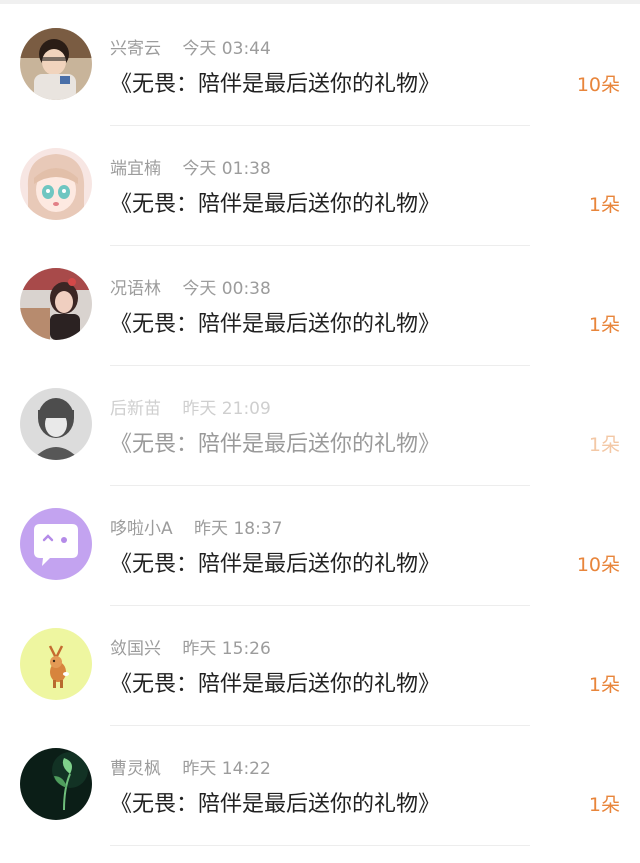 The height and width of the screenshot is (863, 640). I want to click on record-meta: 敛国兴 昨天 15:26, so click(190, 646).